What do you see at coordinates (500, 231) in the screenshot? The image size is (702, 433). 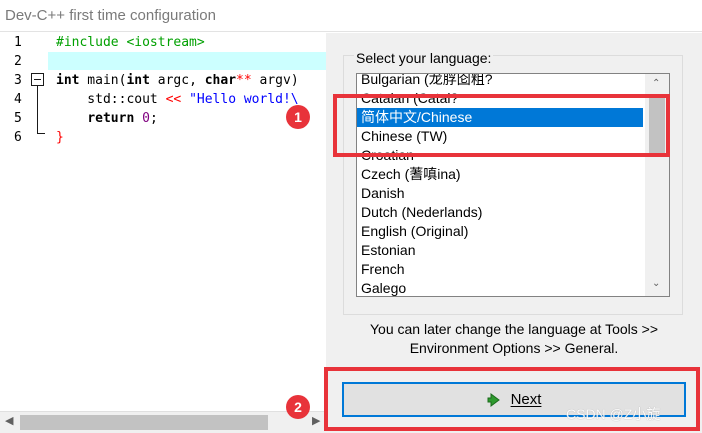 I see `language-item: English (Original)` at bounding box center [500, 231].